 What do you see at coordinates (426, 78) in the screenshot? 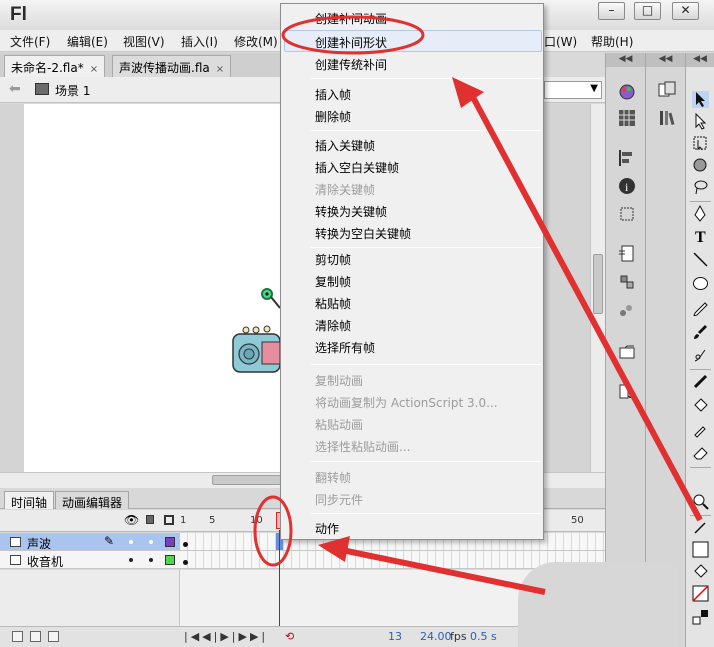
I see `menu-separator` at bounding box center [426, 78].